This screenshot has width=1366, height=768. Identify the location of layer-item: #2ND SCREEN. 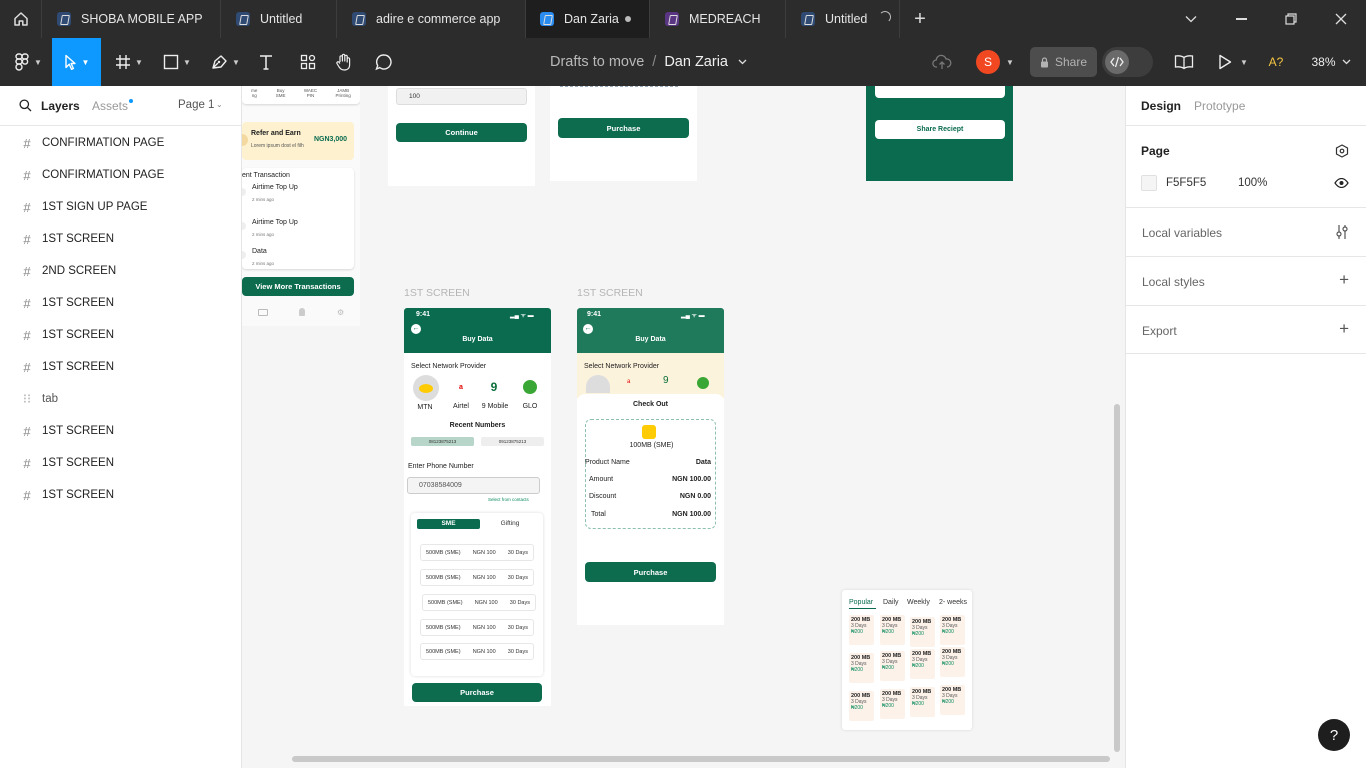
(120, 271).